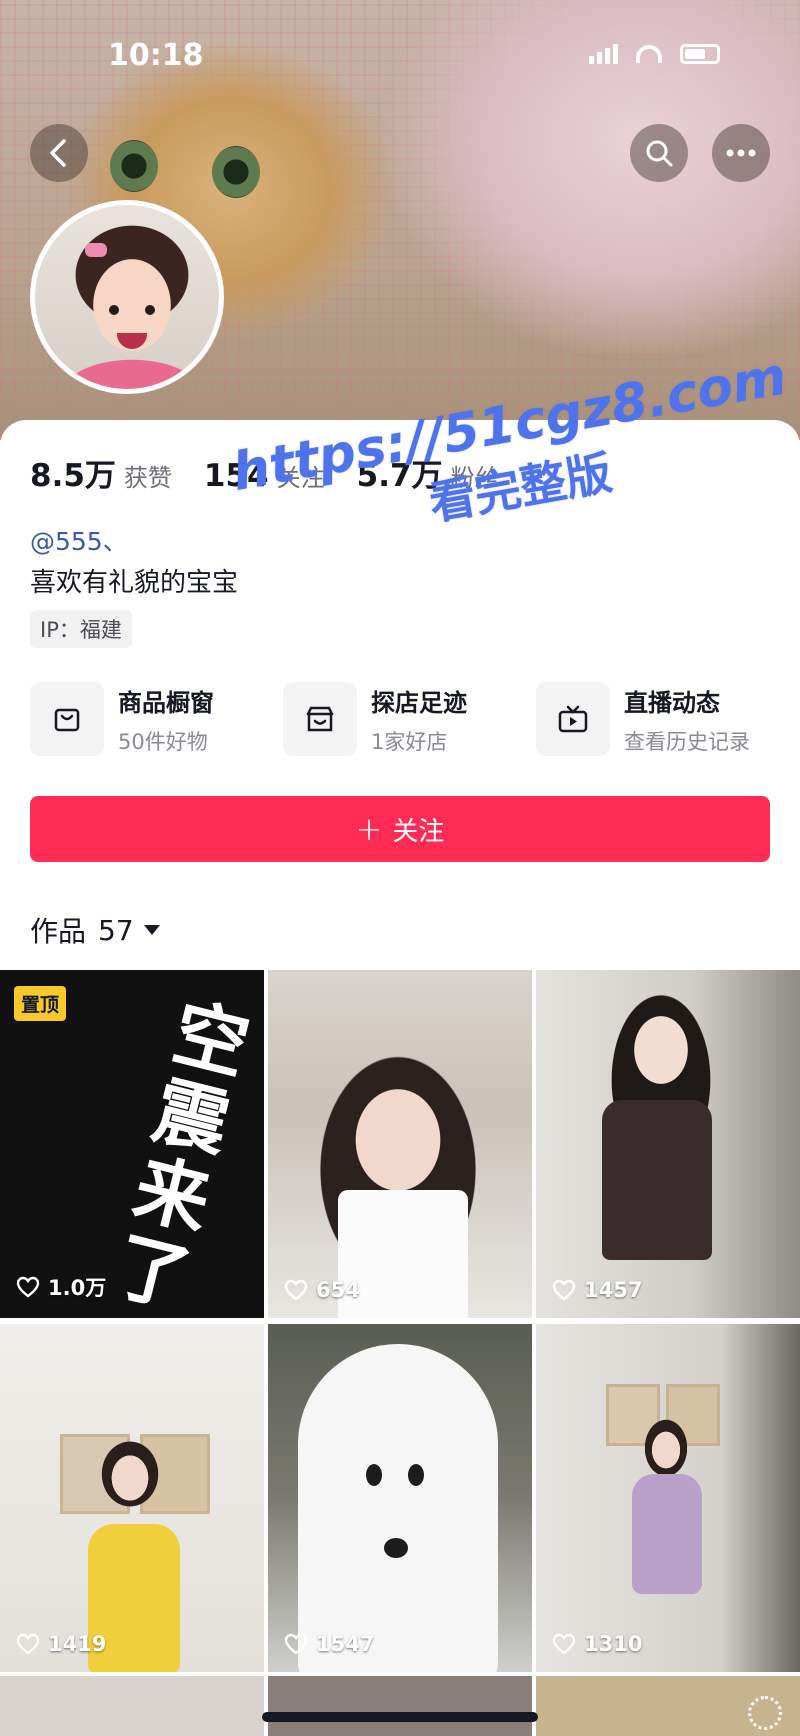 The width and height of the screenshot is (800, 1736). What do you see at coordinates (662, 719) in the screenshot?
I see `feature-live-history: 直播动态 查看历史记录` at bounding box center [662, 719].